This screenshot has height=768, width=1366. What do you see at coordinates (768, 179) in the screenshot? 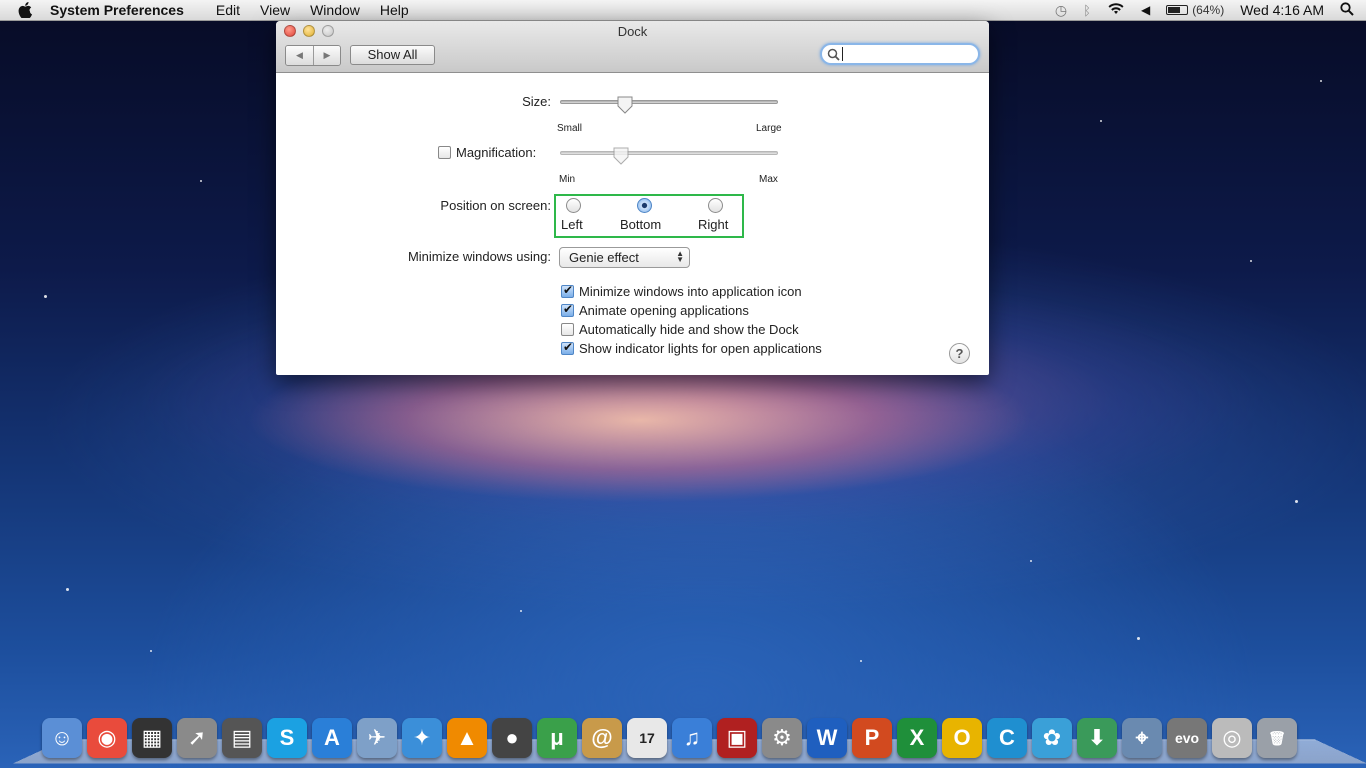
I see `magnification-max-label: Max` at bounding box center [768, 179].